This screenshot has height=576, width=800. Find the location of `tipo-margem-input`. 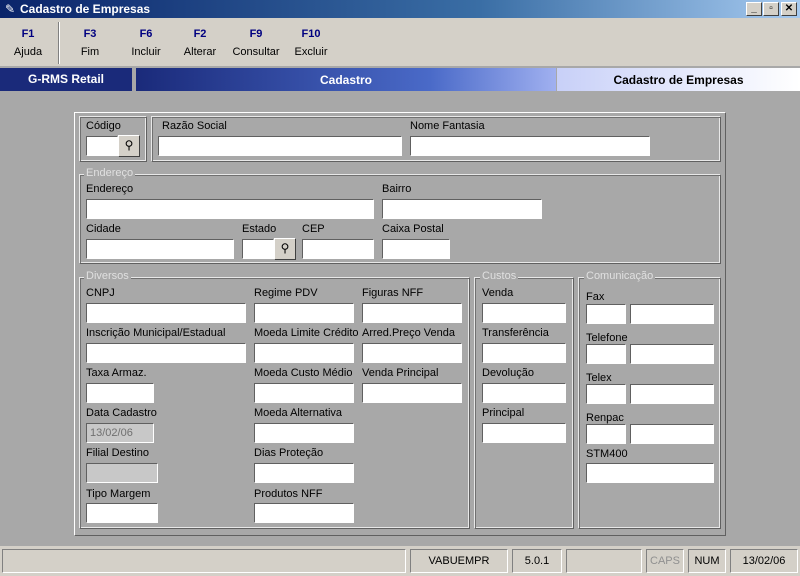

tipo-margem-input is located at coordinates (122, 513).